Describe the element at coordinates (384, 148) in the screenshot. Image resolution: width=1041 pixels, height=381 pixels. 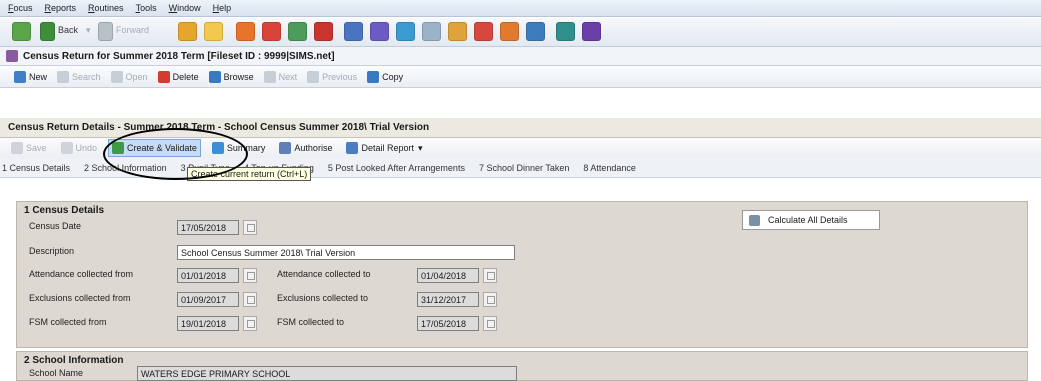
I see `detail-report-button: Detail Report ▾` at that location.